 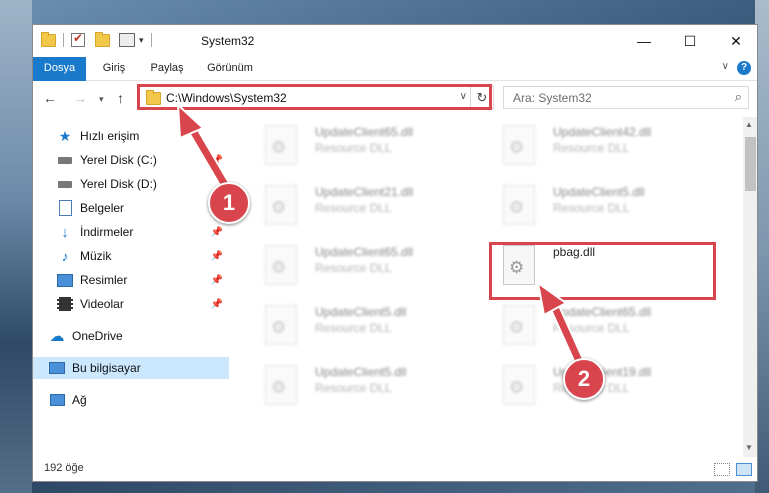 I want to click on tab-view: Görünüm, so click(x=230, y=68).